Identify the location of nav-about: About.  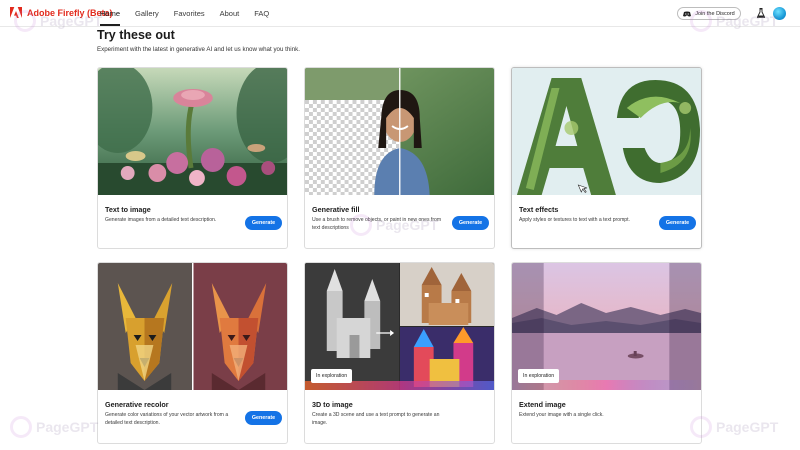
(230, 13).